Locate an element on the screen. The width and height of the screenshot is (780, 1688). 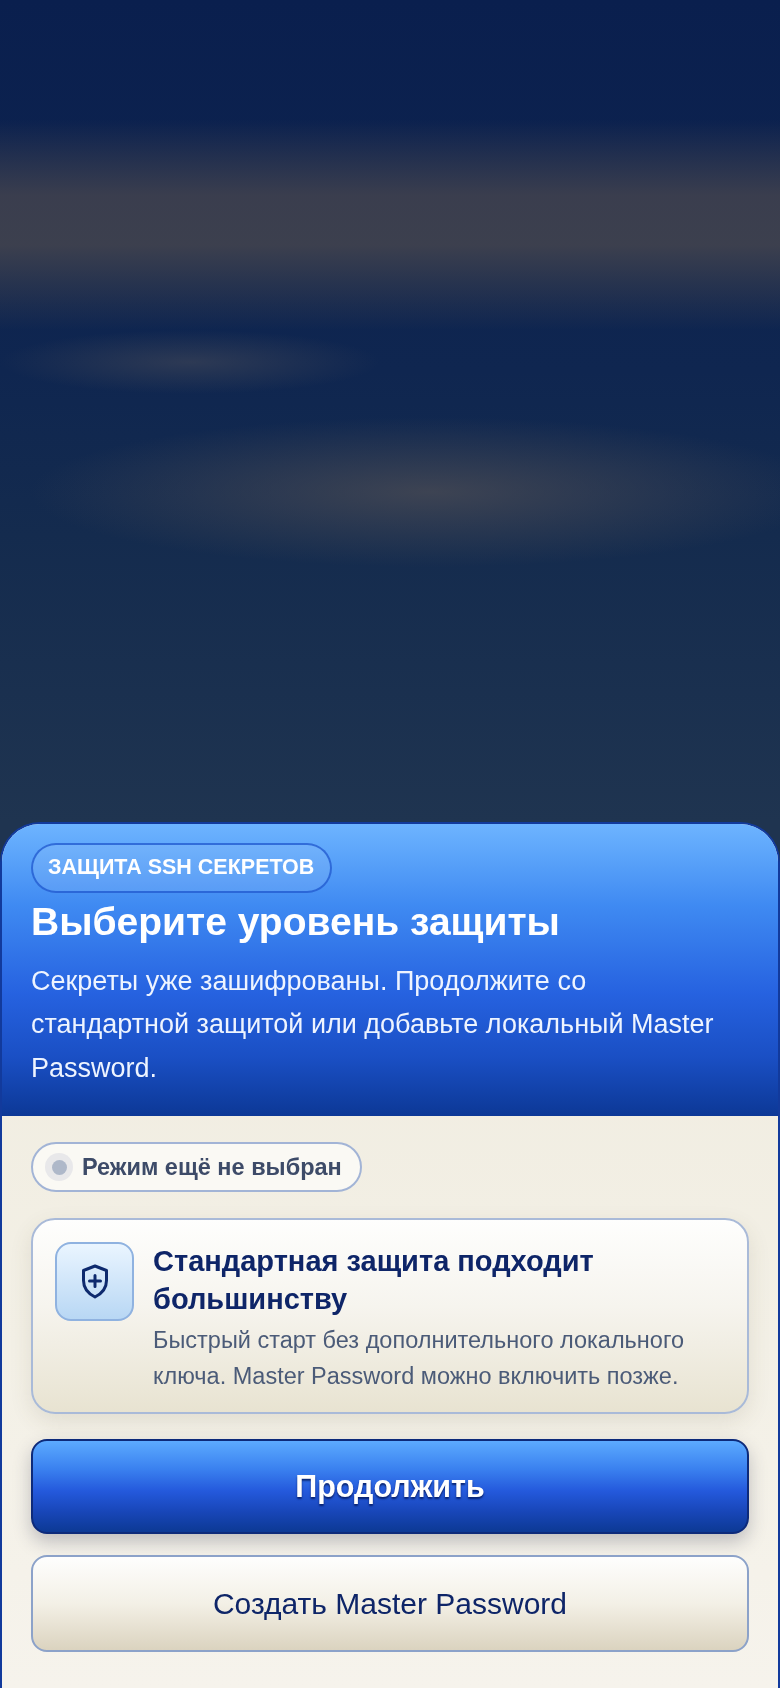
mode-status-label: Режим ещё не выбран is located at coordinates (212, 1167).